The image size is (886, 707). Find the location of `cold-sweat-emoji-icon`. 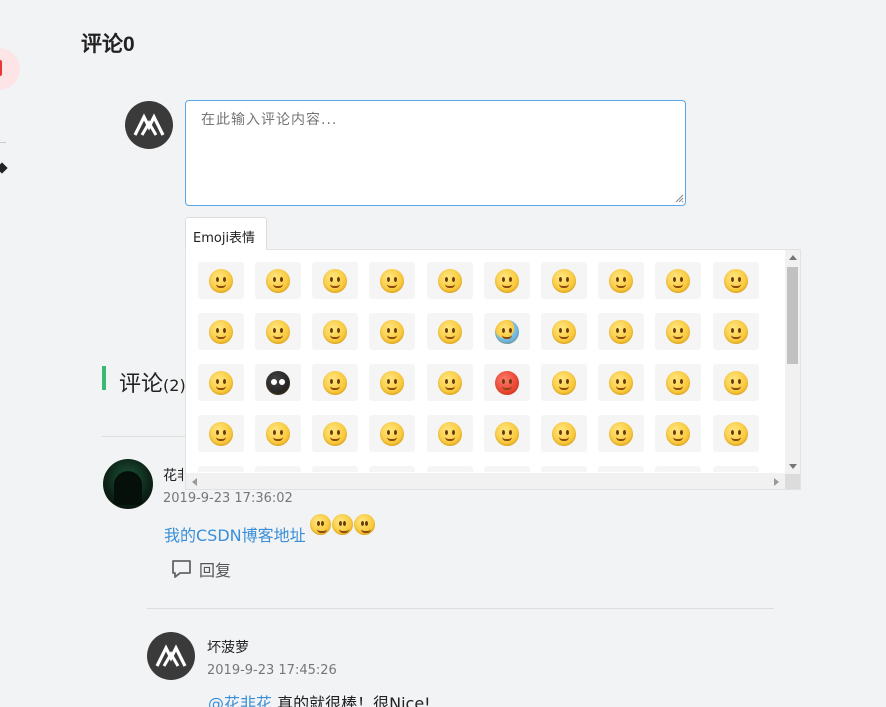

cold-sweat-emoji-icon is located at coordinates (507, 331).